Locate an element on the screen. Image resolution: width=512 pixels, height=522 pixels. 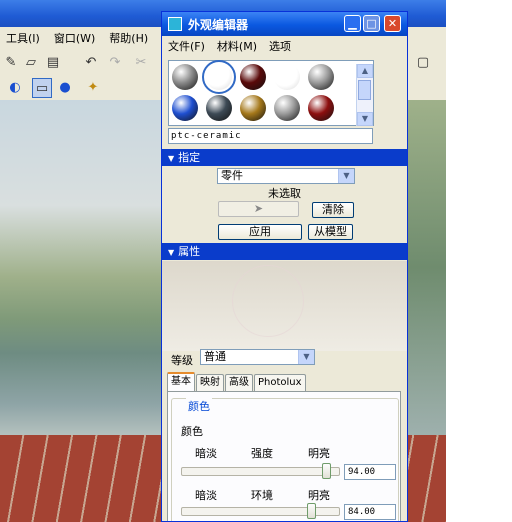
close-button: ✕ is located at coordinates (392, 23).